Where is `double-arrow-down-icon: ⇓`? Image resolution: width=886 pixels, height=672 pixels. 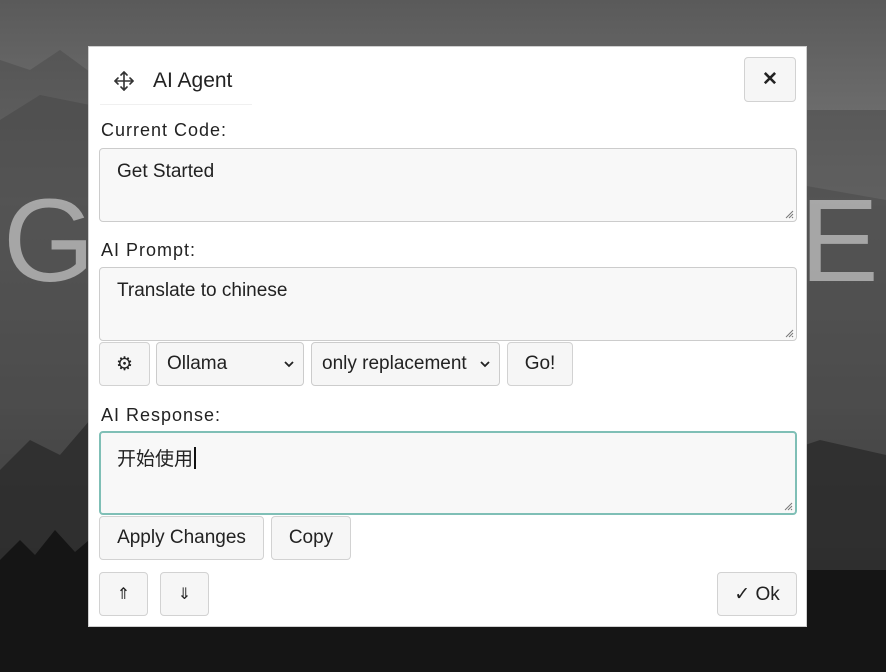
double-arrow-down-icon: ⇓ is located at coordinates (184, 594).